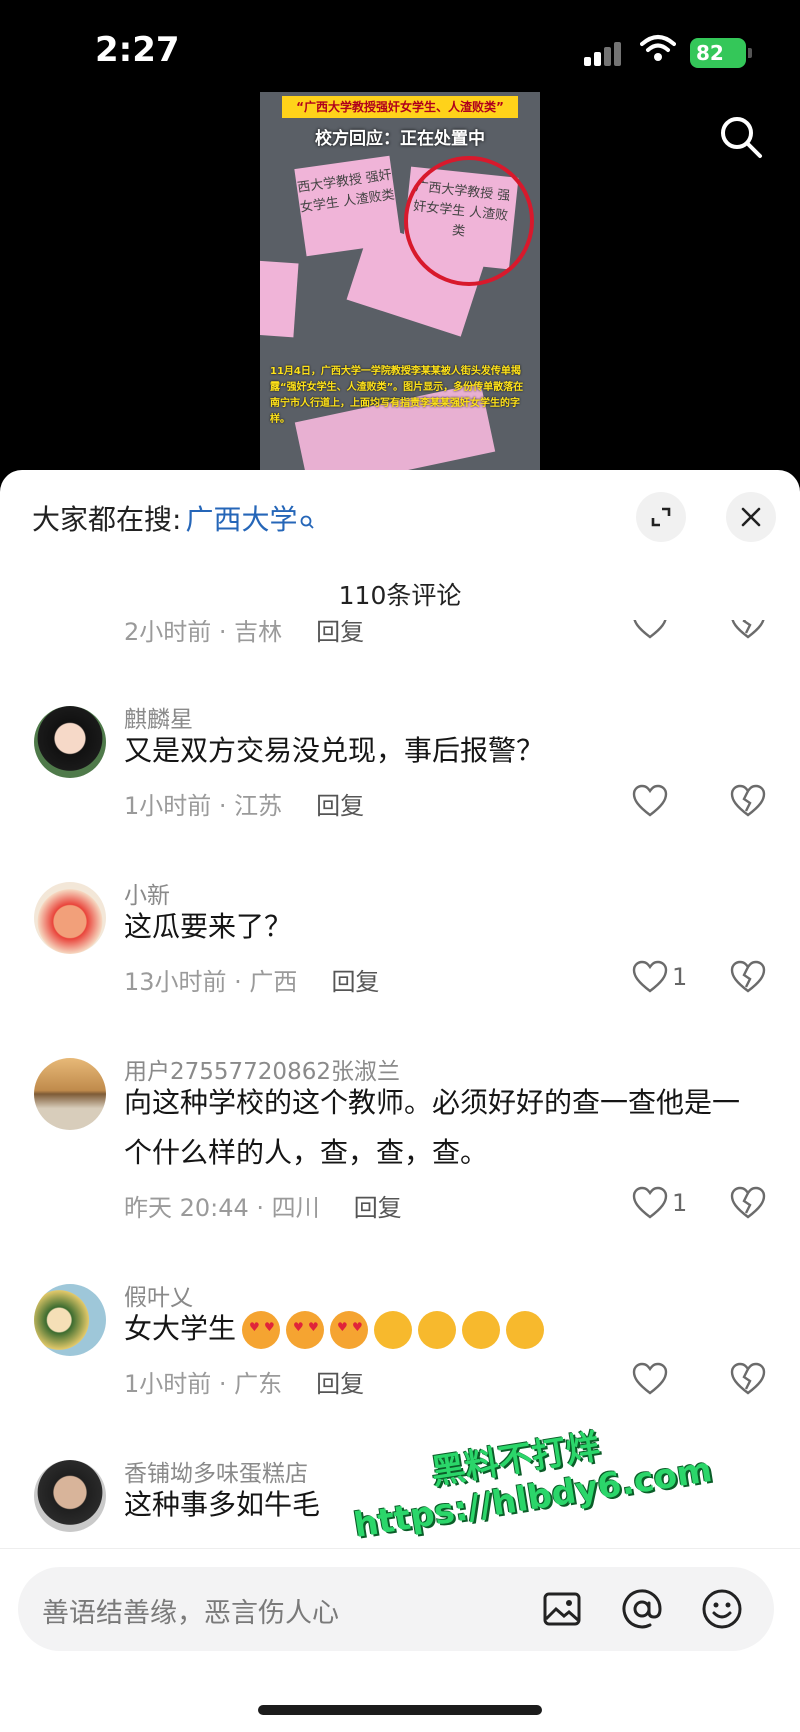 The height and width of the screenshot is (1732, 800). What do you see at coordinates (180, 1328) in the screenshot?
I see `comment-text-content: 女大学生` at bounding box center [180, 1328].